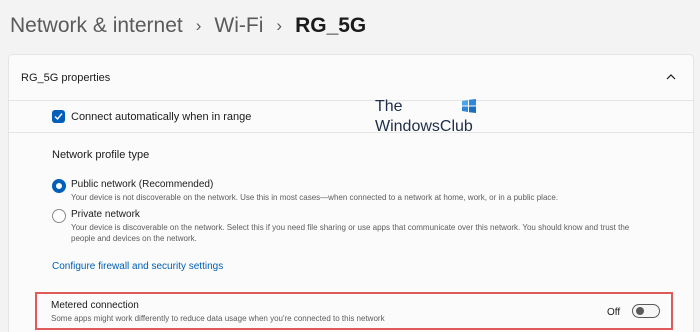 This screenshot has width=700, height=332. What do you see at coordinates (331, 25) in the screenshot?
I see `page-title: RG_5G` at bounding box center [331, 25].